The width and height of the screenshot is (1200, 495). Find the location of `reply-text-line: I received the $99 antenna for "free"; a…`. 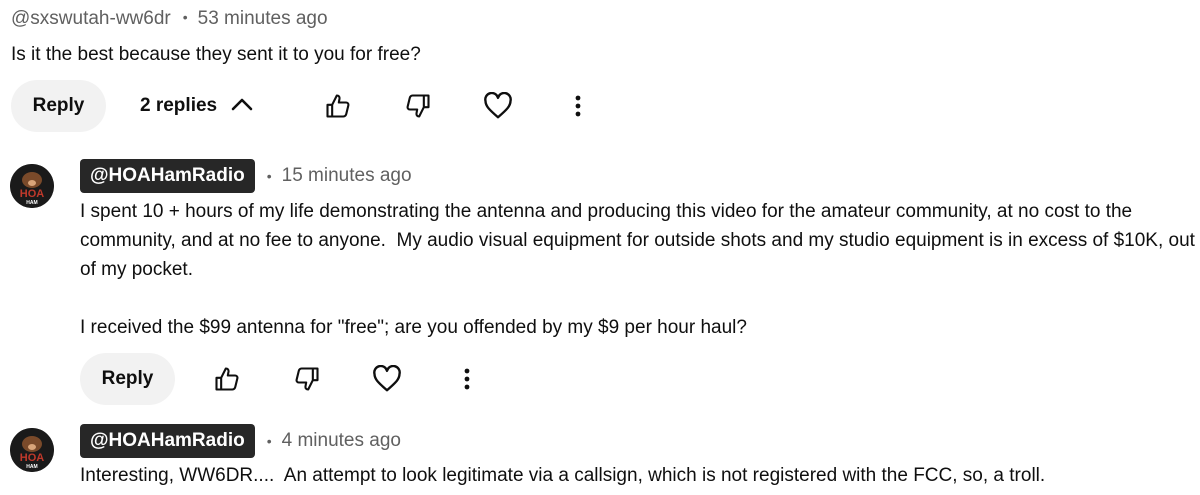

reply-text-line: I received the $99 antenna for "free"; a… is located at coordinates (413, 327).